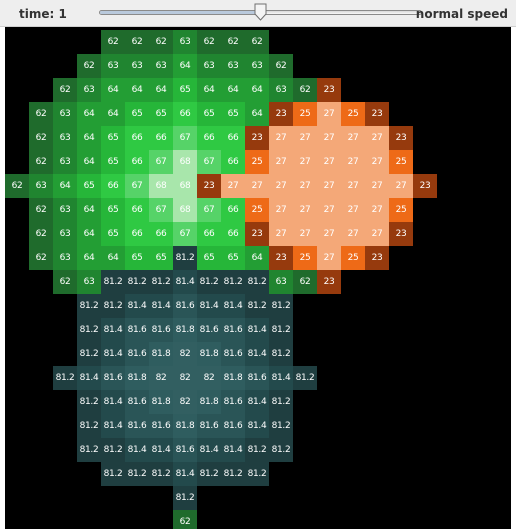 The width and height of the screenshot is (516, 529). Describe the element at coordinates (260, 12) in the screenshot. I see `slider-thumb-handle` at that location.